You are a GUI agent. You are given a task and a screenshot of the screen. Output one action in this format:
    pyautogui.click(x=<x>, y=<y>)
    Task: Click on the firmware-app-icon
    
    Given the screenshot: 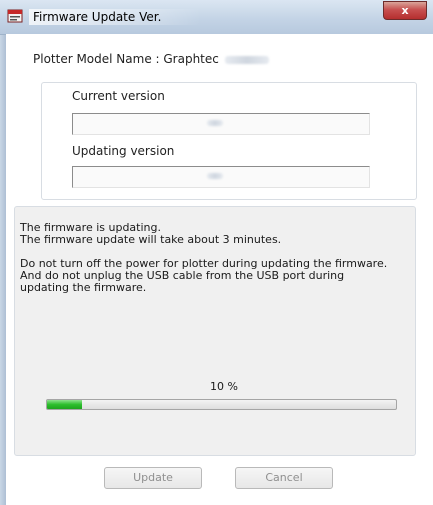 What is the action you would take?
    pyautogui.click(x=15, y=16)
    